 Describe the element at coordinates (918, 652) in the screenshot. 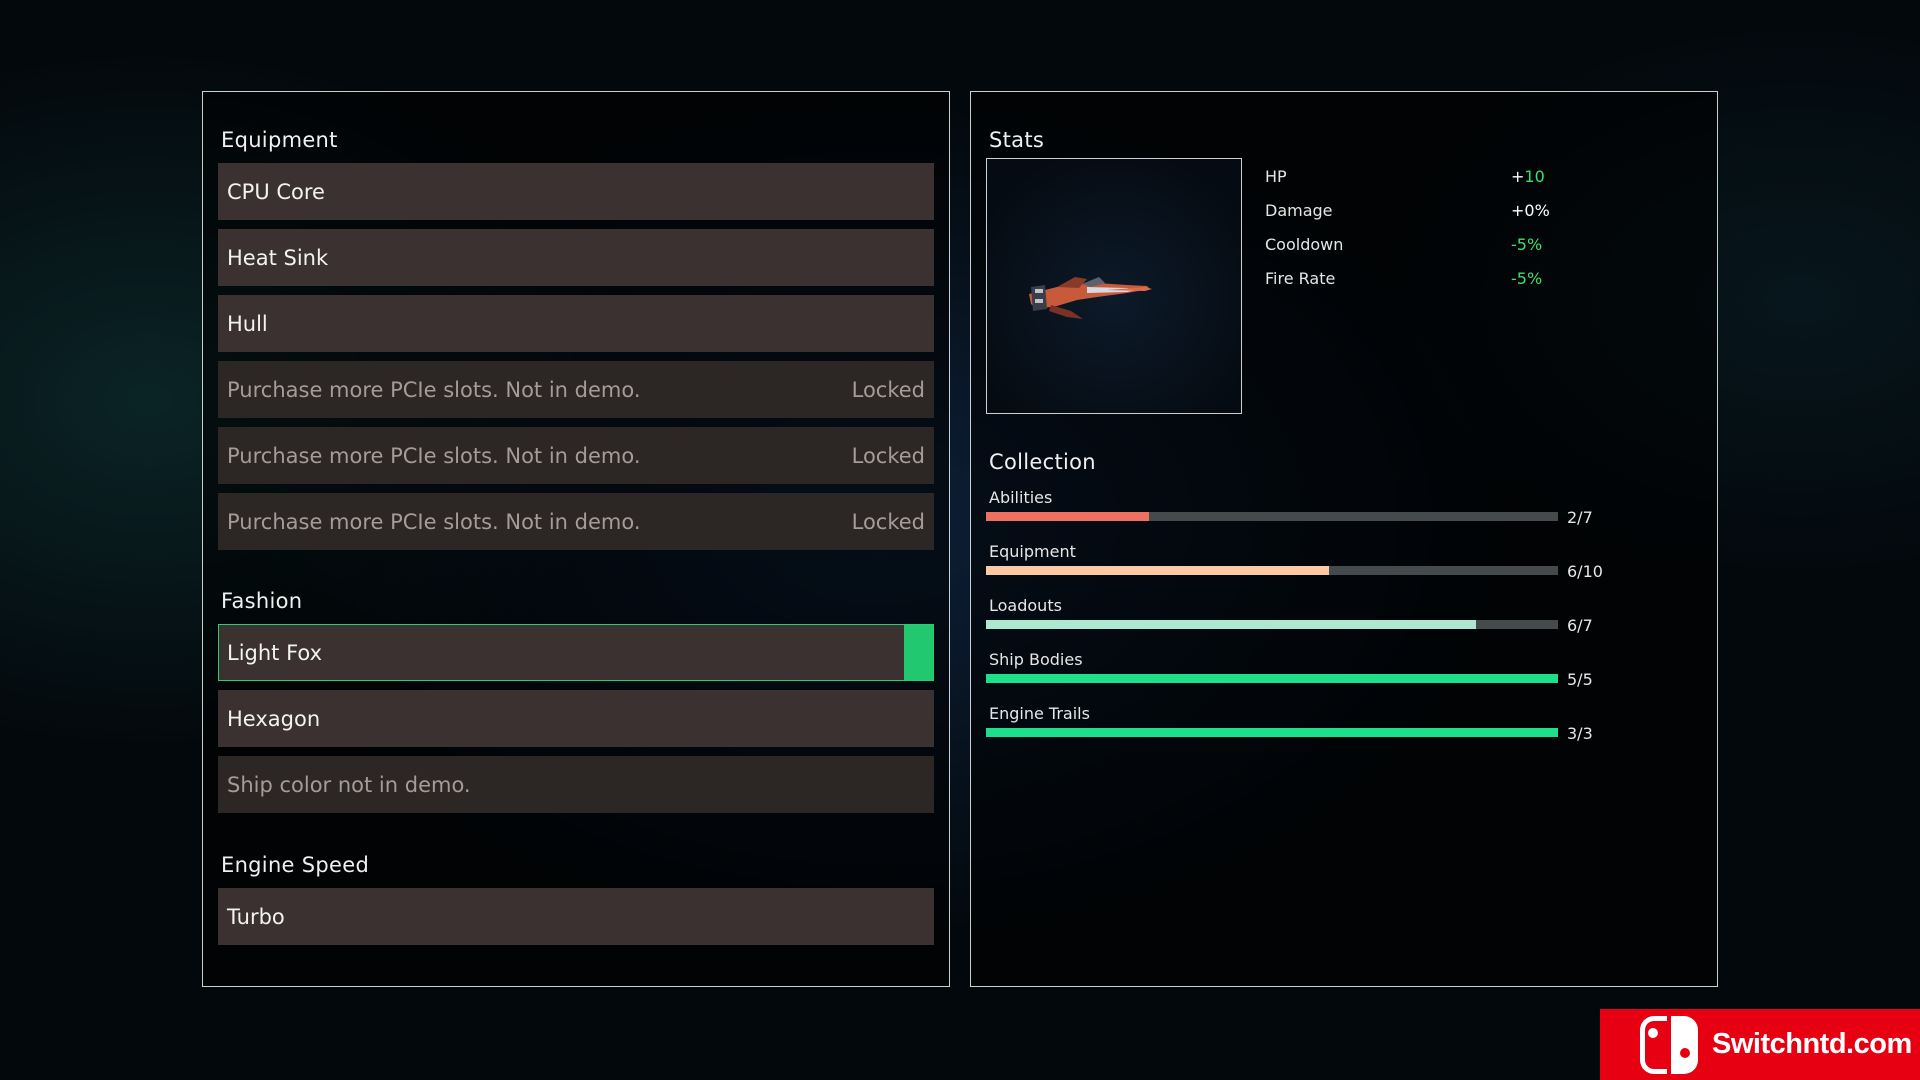

I see `selection-marker` at that location.